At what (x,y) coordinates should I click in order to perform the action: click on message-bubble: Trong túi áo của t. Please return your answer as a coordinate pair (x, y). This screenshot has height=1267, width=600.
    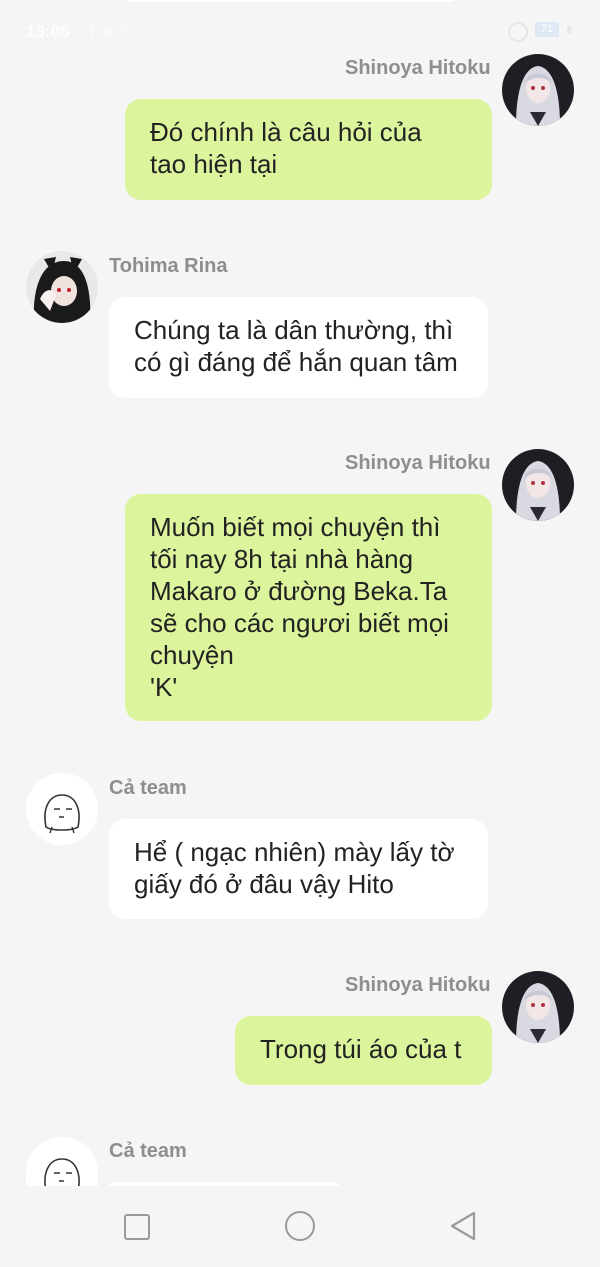
    Looking at the image, I should click on (363, 1050).